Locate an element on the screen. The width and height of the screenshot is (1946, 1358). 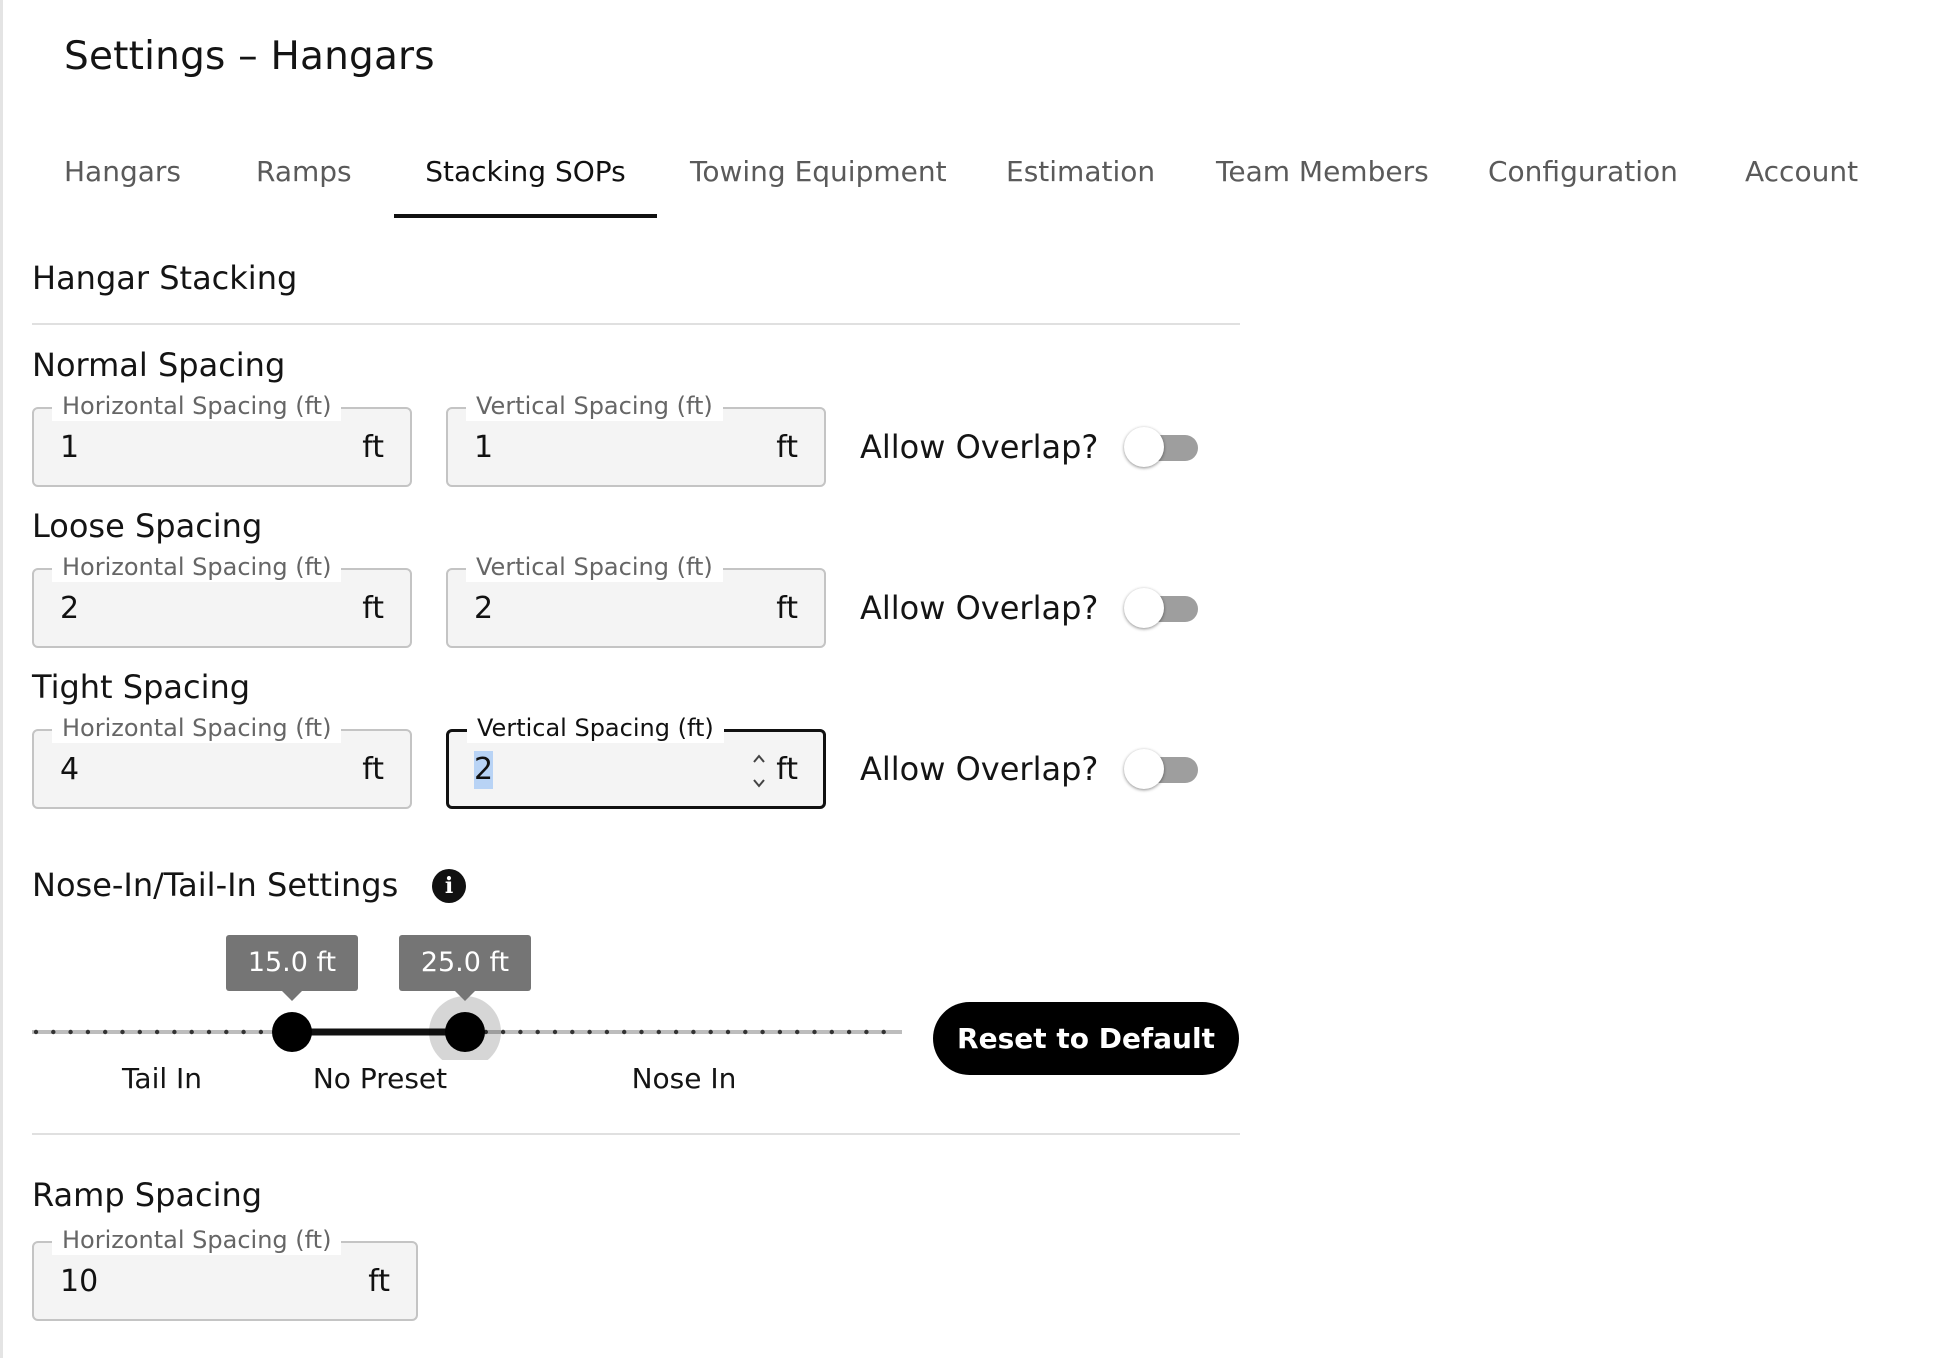
mark-label-tail-in: Tail In is located at coordinates (162, 1078).